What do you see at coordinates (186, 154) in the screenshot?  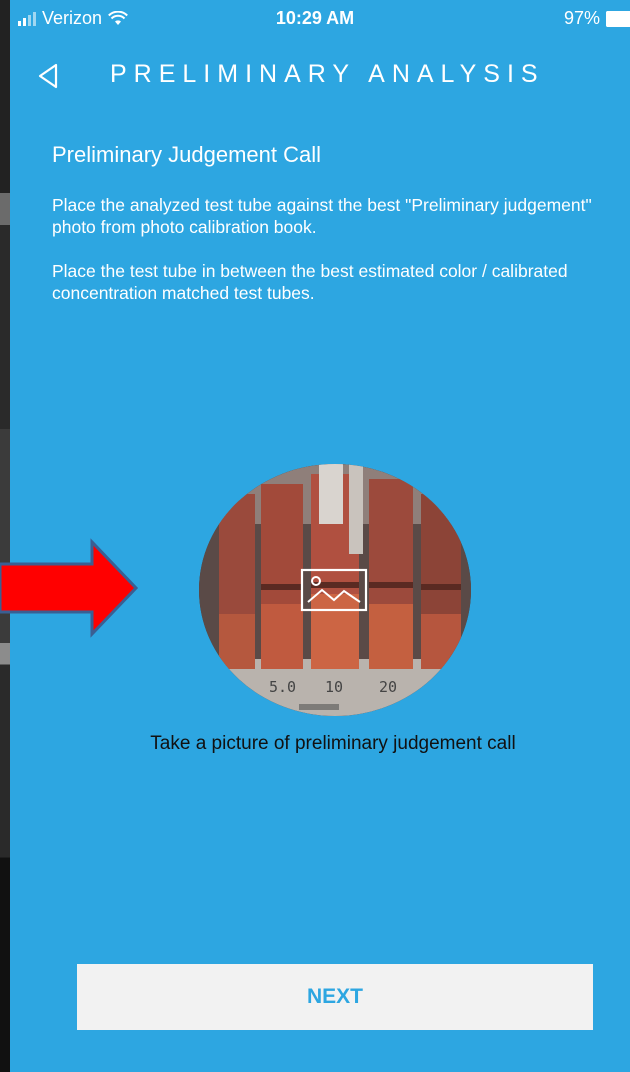 I see `section-title: Preliminary Judgement Call` at bounding box center [186, 154].